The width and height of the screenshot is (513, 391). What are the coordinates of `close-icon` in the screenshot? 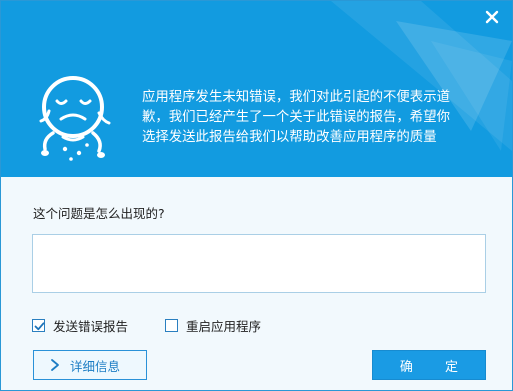 It's located at (492, 17).